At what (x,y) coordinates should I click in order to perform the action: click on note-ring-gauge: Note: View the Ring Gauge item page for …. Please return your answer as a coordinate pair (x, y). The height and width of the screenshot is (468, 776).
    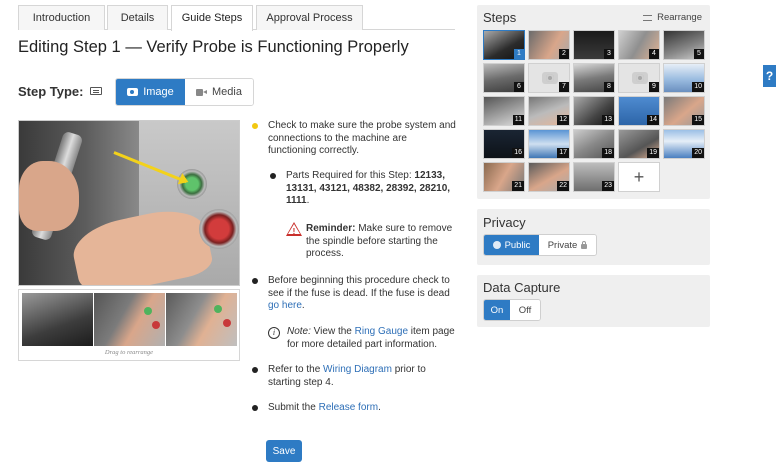
    Looking at the image, I should click on (372, 338).